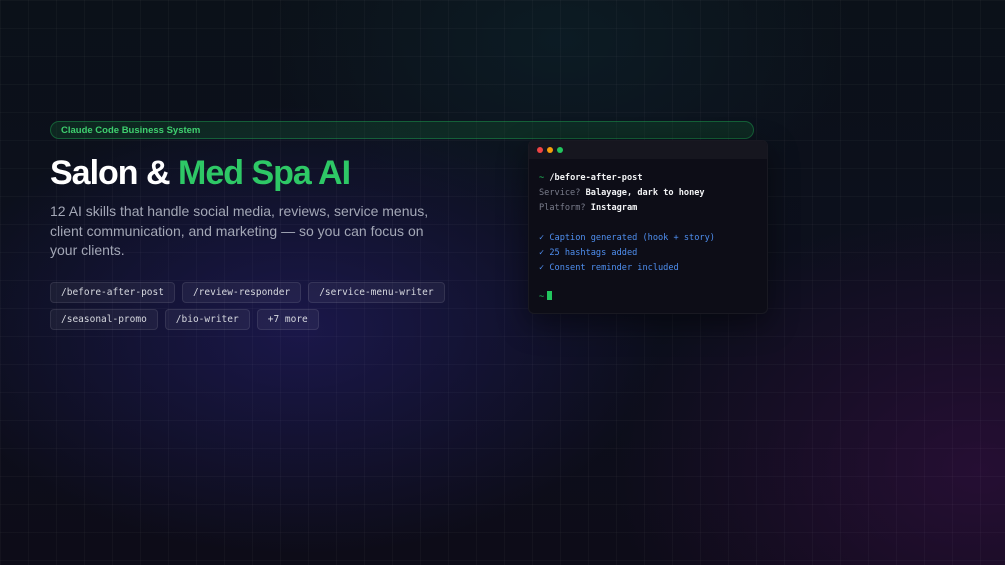 The image size is (1005, 565). What do you see at coordinates (648, 178) in the screenshot?
I see `terminal-command-line: ~ /before-after-post` at bounding box center [648, 178].